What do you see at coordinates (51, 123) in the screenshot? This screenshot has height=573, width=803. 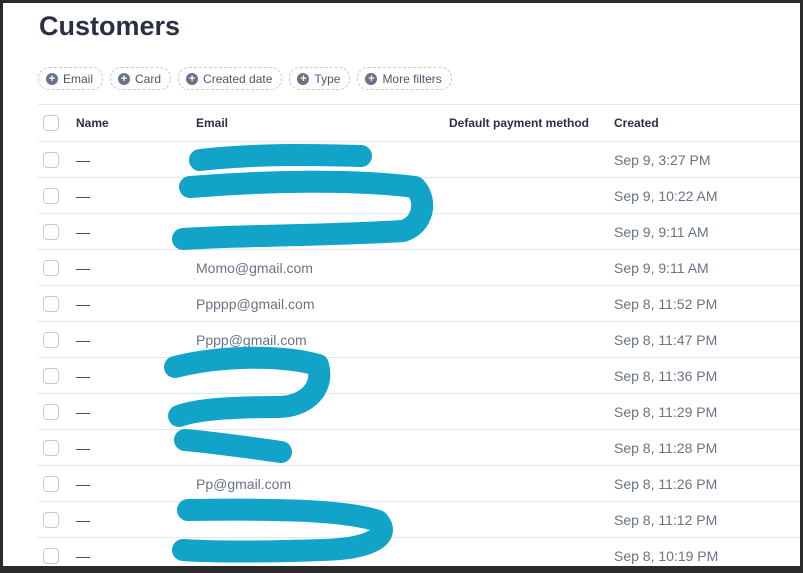 I see `select-all-checkbox` at bounding box center [51, 123].